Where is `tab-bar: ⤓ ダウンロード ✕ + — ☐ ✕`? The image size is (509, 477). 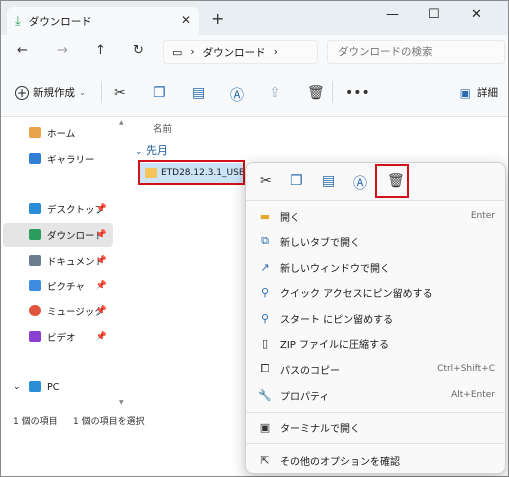
tab-bar: ⤓ ダウンロード ✕ + — ☐ ✕ is located at coordinates (254, 18).